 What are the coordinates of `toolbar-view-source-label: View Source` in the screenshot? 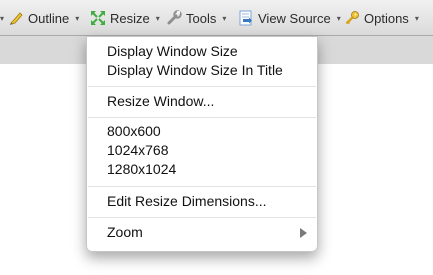 It's located at (294, 18).